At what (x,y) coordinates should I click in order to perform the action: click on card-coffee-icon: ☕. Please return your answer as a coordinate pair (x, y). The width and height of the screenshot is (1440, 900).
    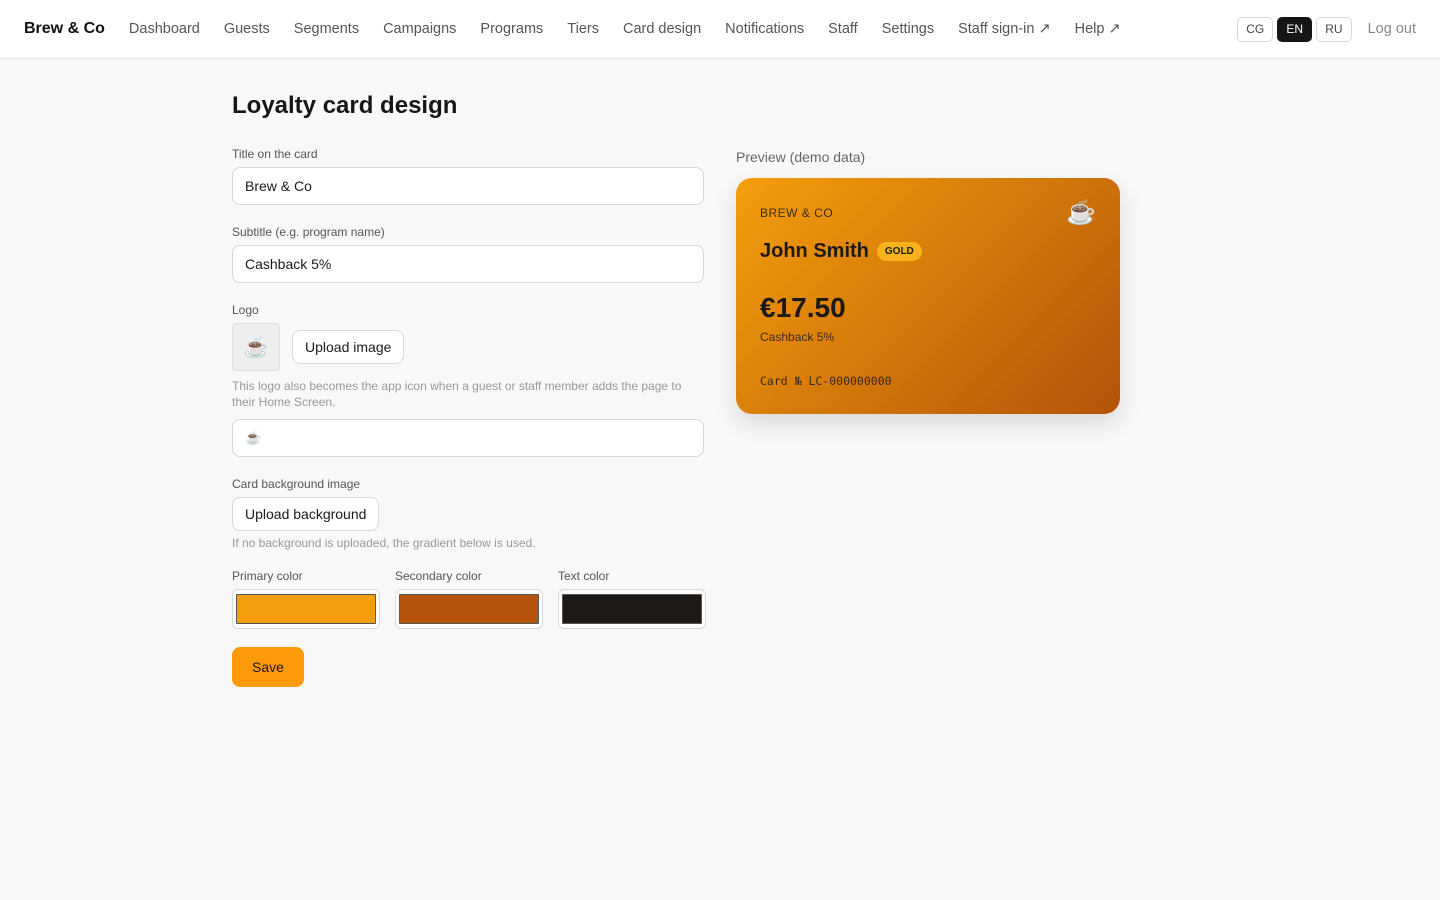
    Looking at the image, I should click on (1081, 212).